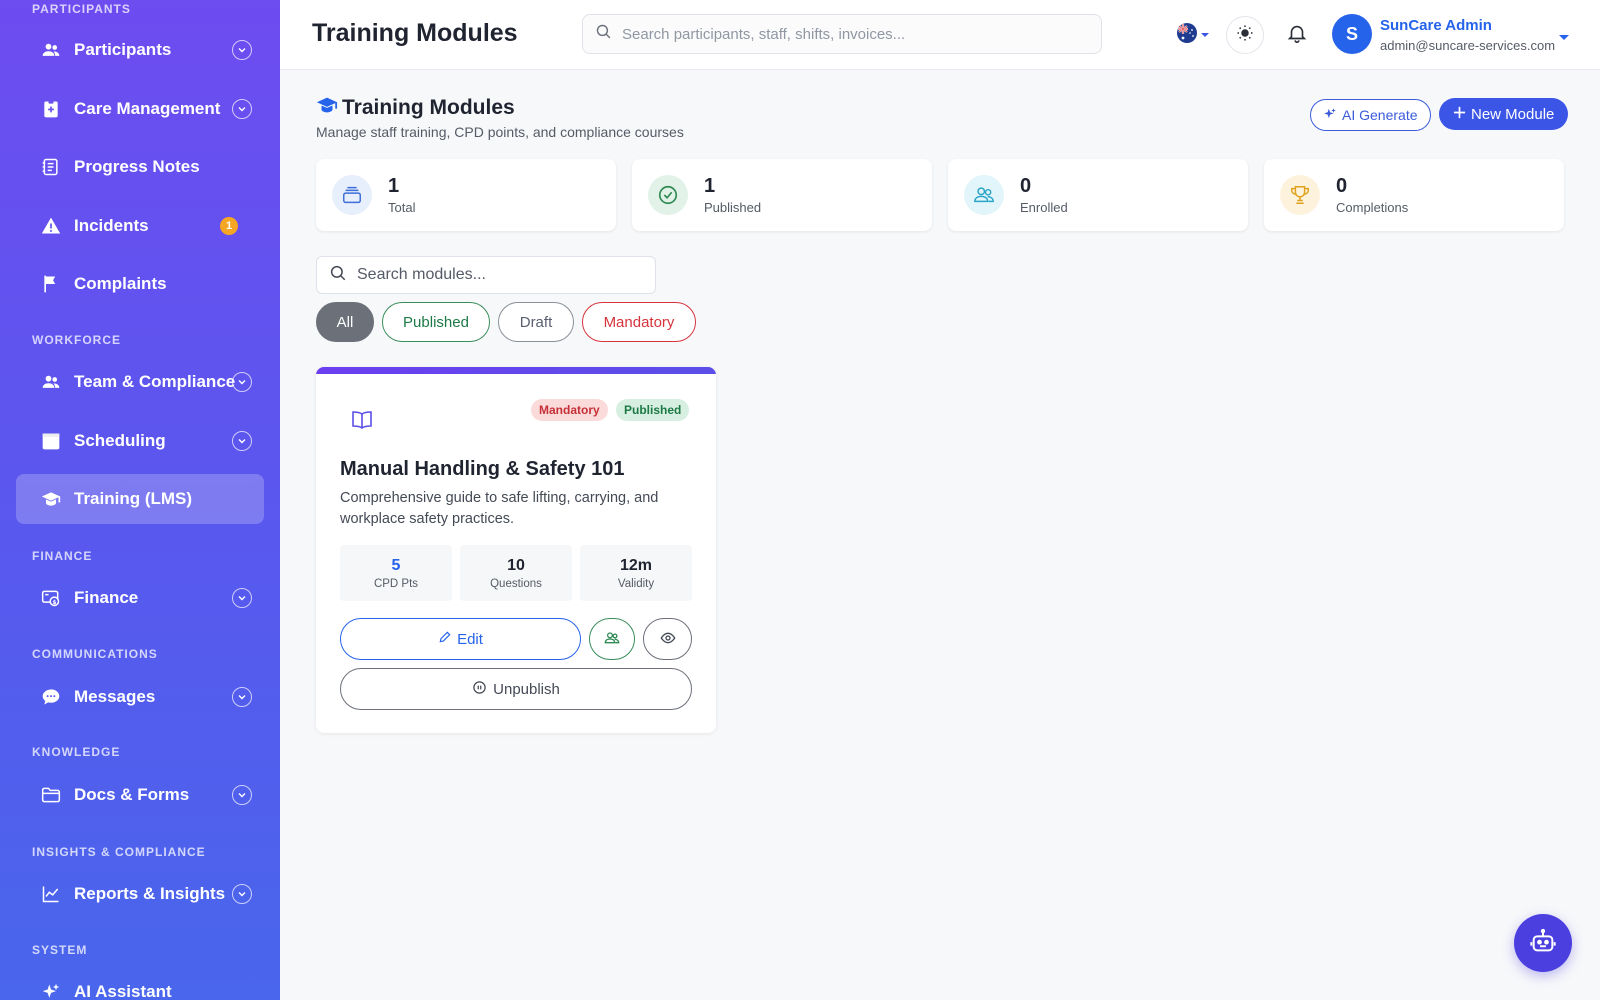 The image size is (1600, 1000). Describe the element at coordinates (1026, 186) in the screenshot. I see `stat-value: 0` at that location.